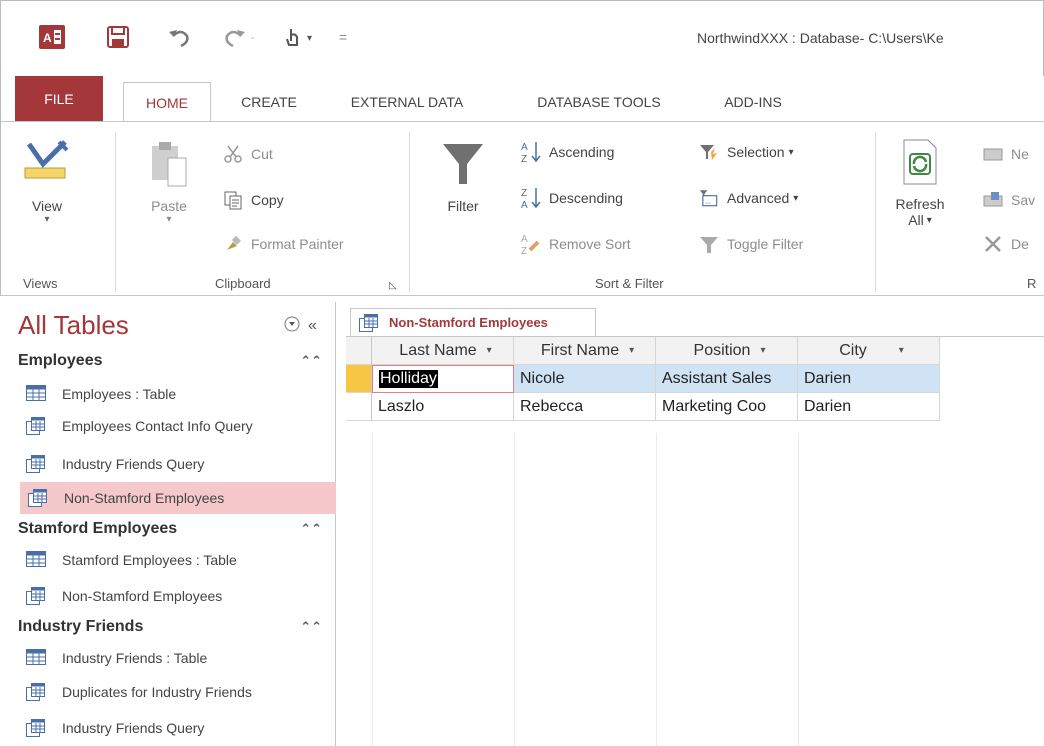 The height and width of the screenshot is (746, 1044). Describe the element at coordinates (179, 37) in the screenshot. I see `undo-icon` at that location.